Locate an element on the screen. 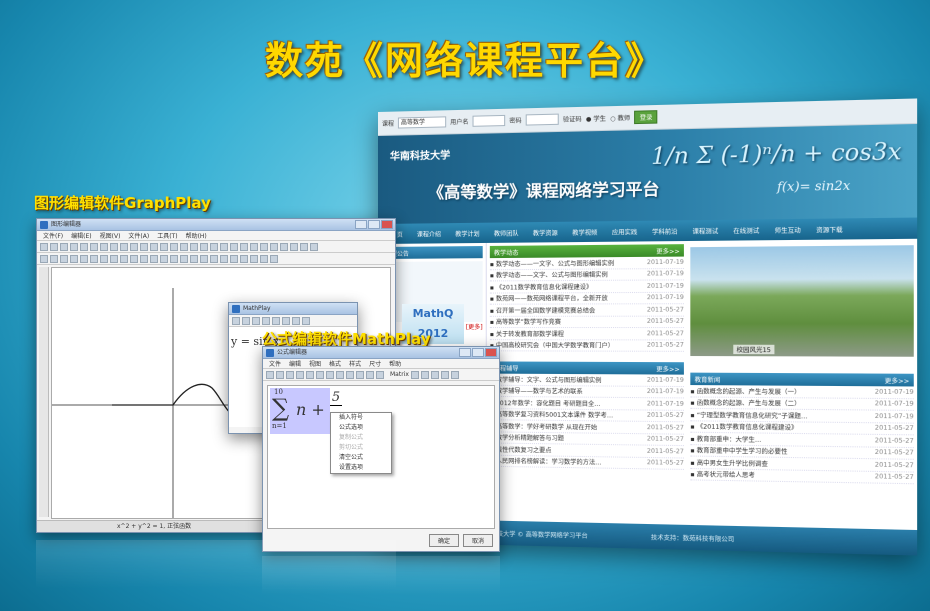 The width and height of the screenshot is (930, 611). username-label: 用户名 is located at coordinates (459, 122).